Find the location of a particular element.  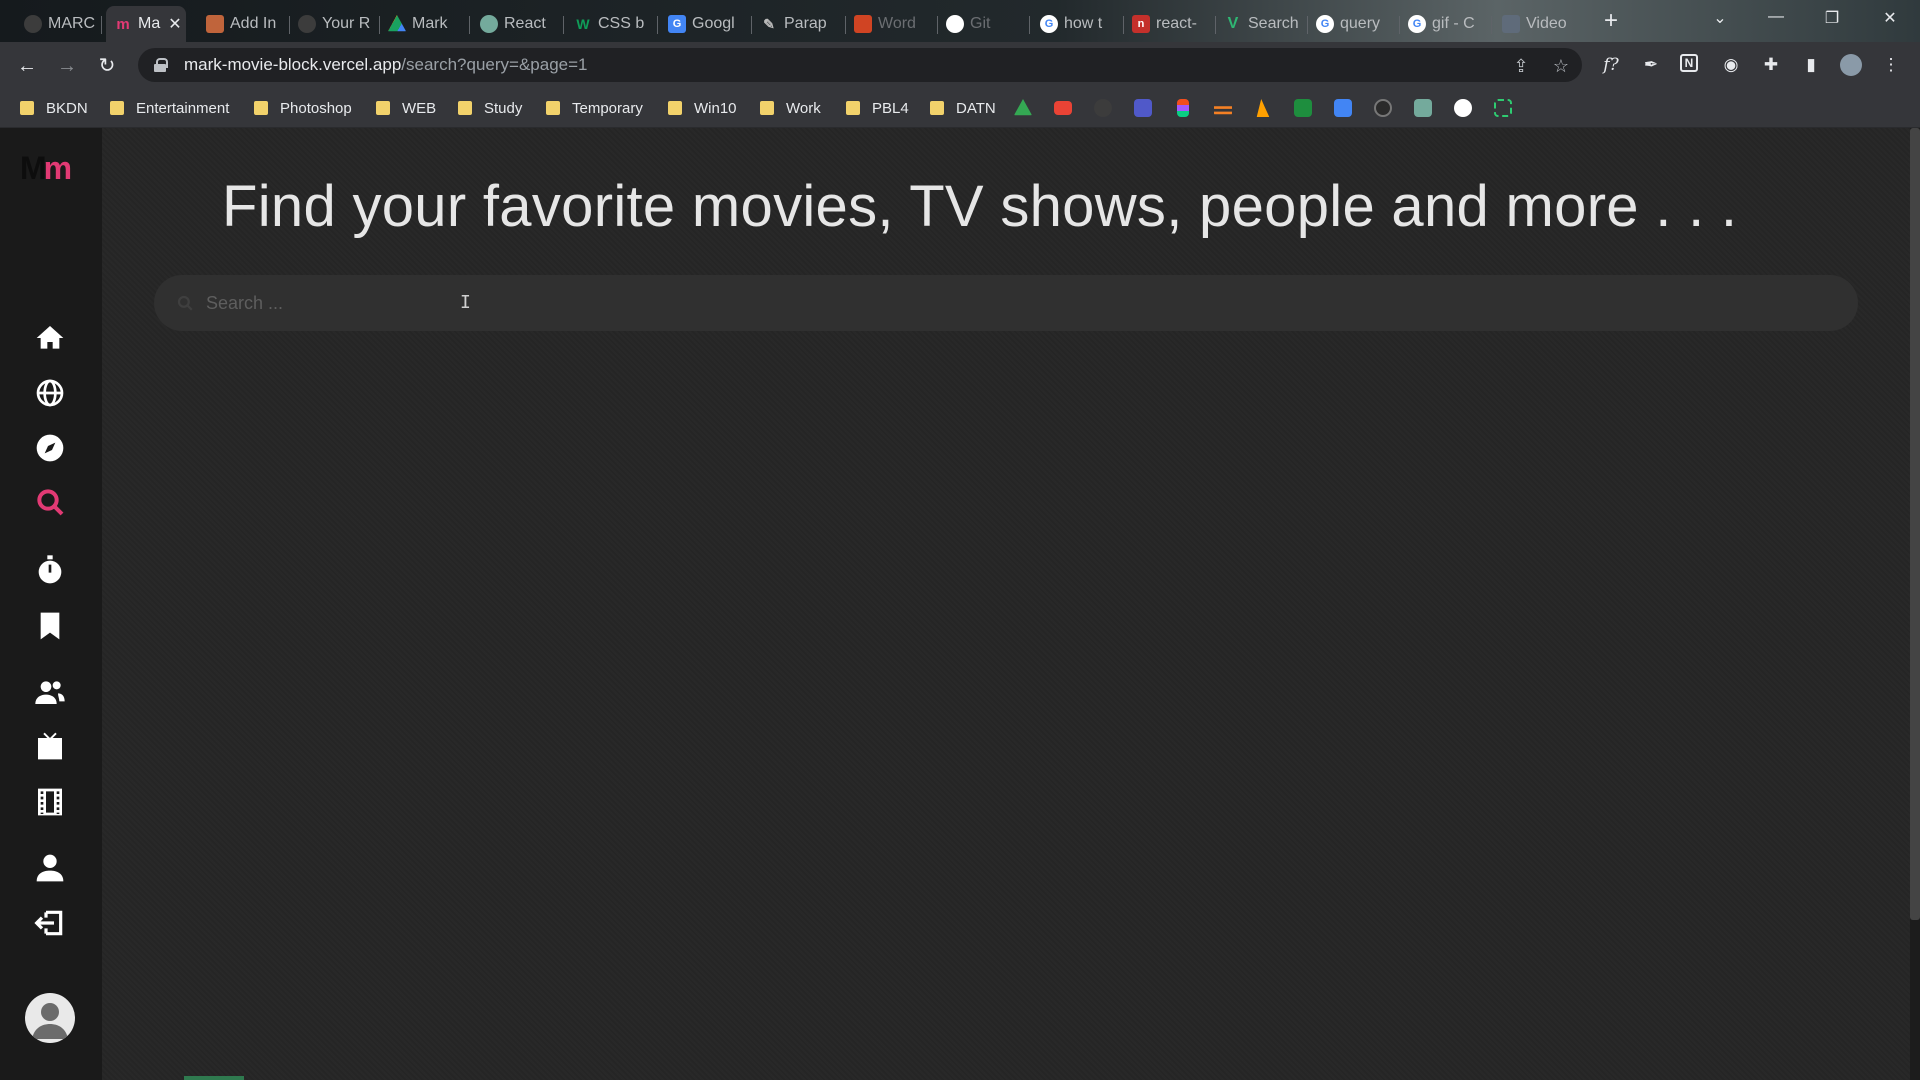

side-panel-icon: ▮ is located at coordinates (1811, 65).